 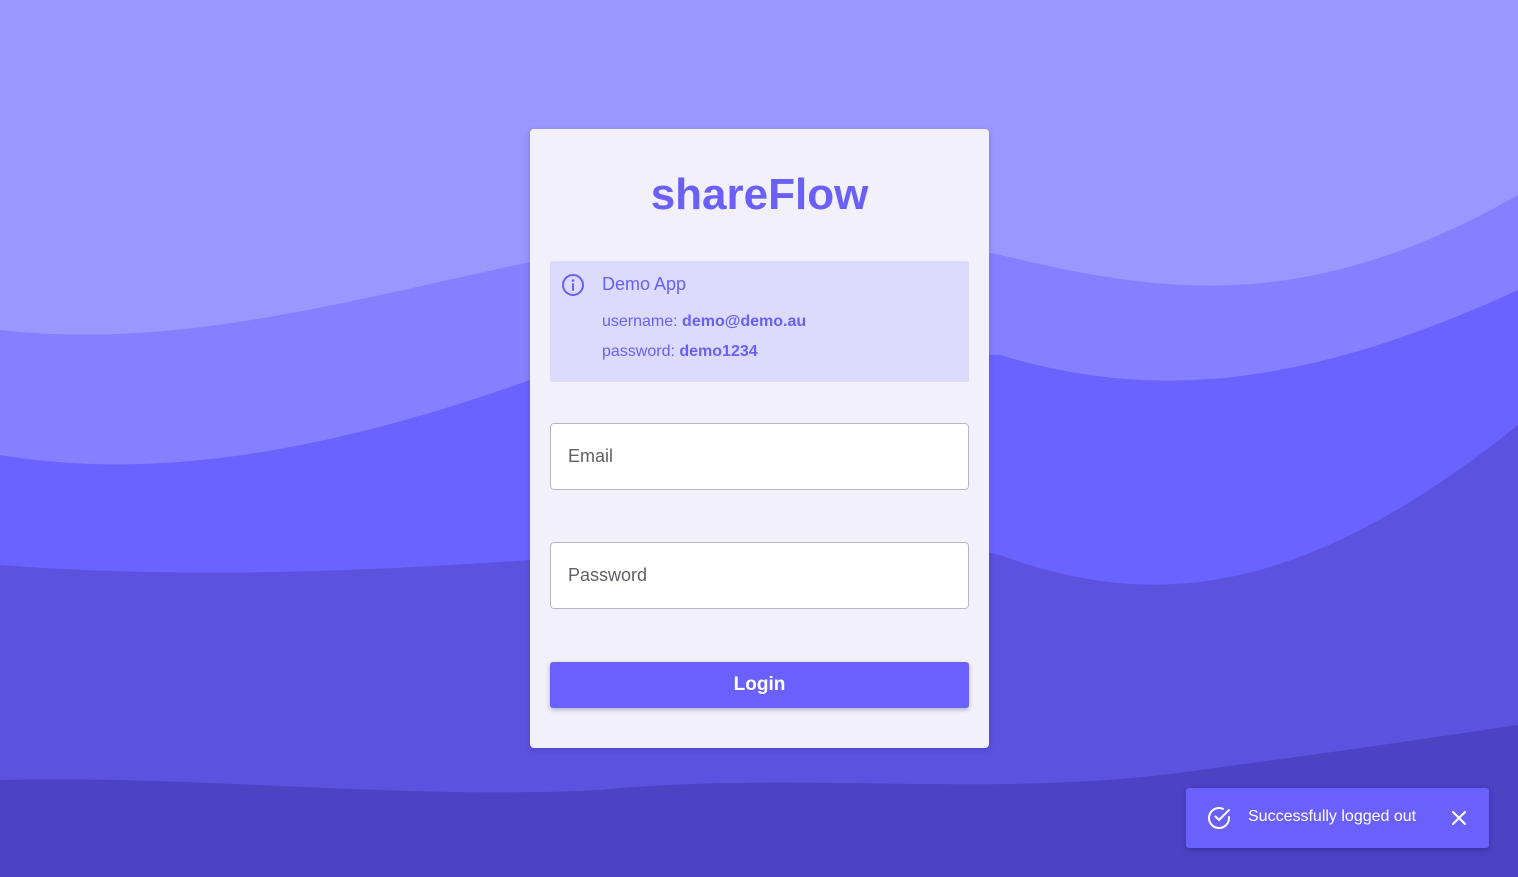 I want to click on info-title: Demo App, so click(x=644, y=284).